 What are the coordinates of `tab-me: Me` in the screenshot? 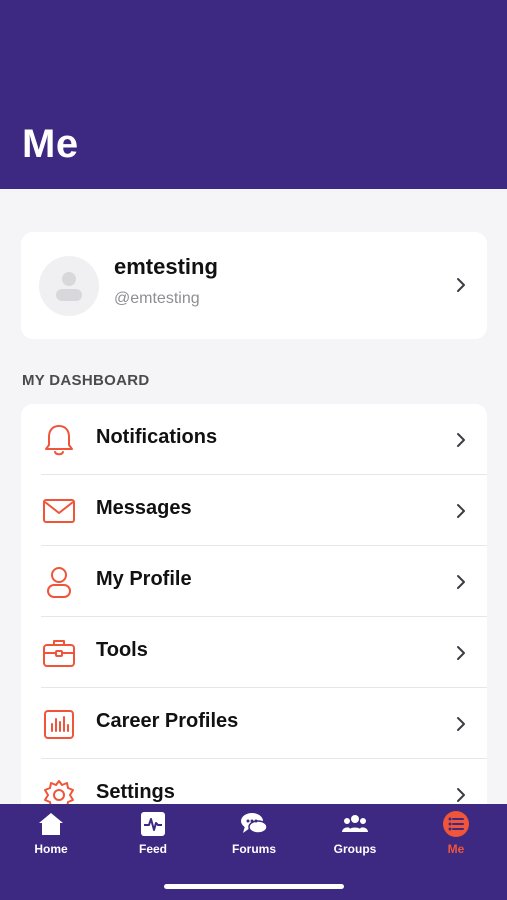 It's located at (456, 835).